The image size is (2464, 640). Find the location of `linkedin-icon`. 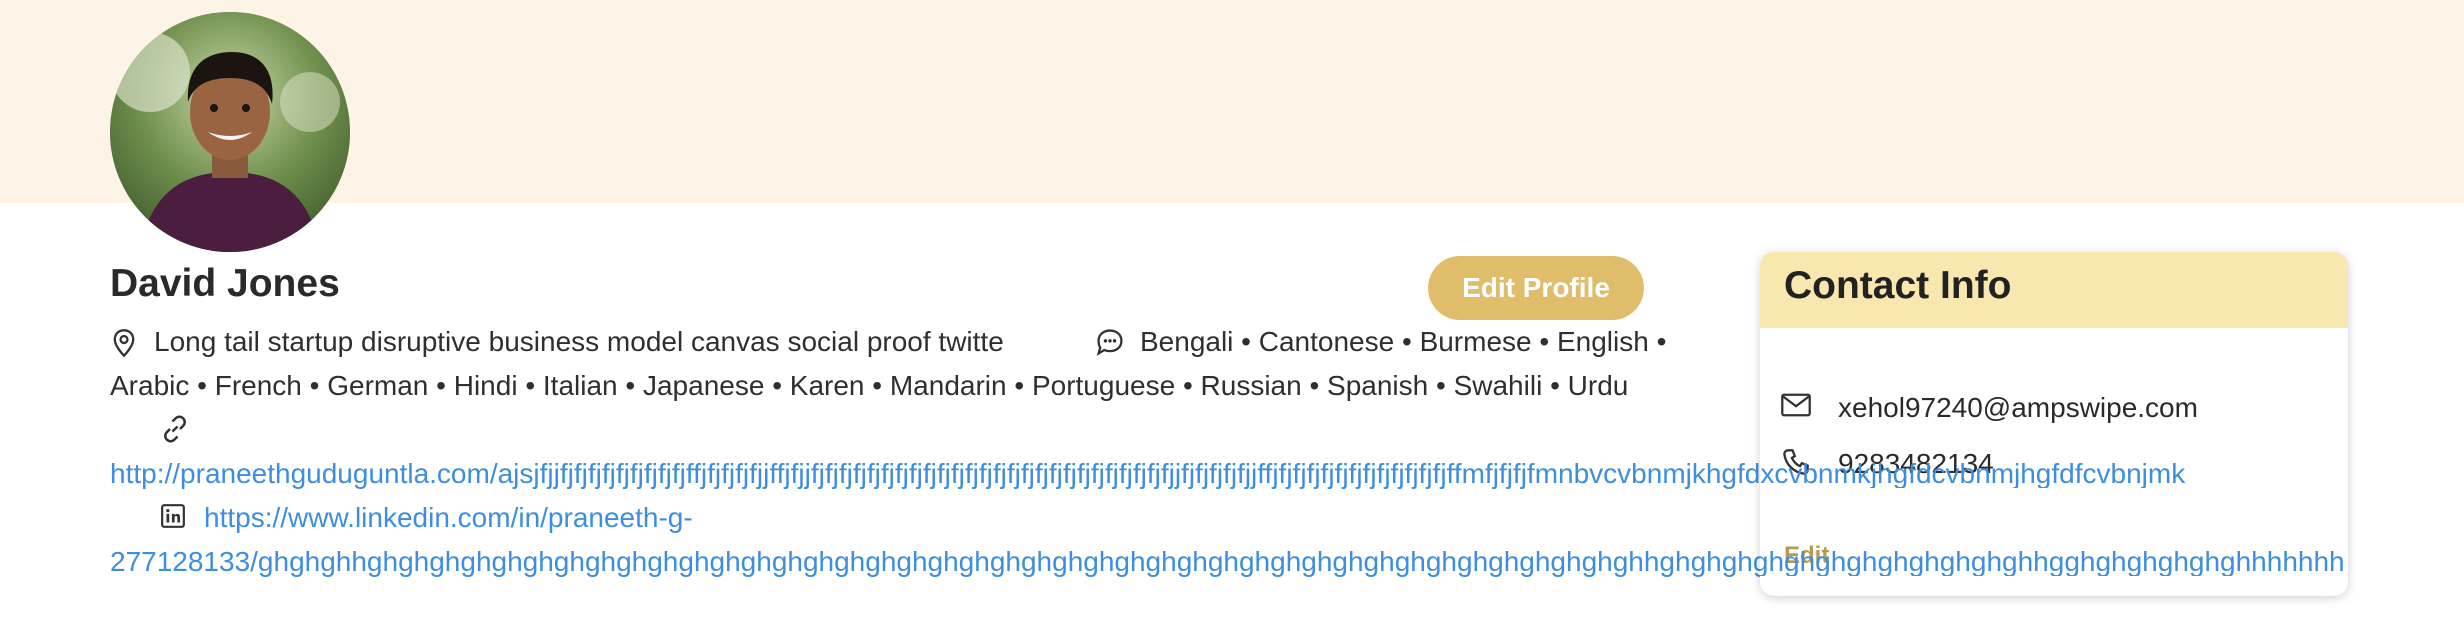

linkedin-icon is located at coordinates (173, 516).